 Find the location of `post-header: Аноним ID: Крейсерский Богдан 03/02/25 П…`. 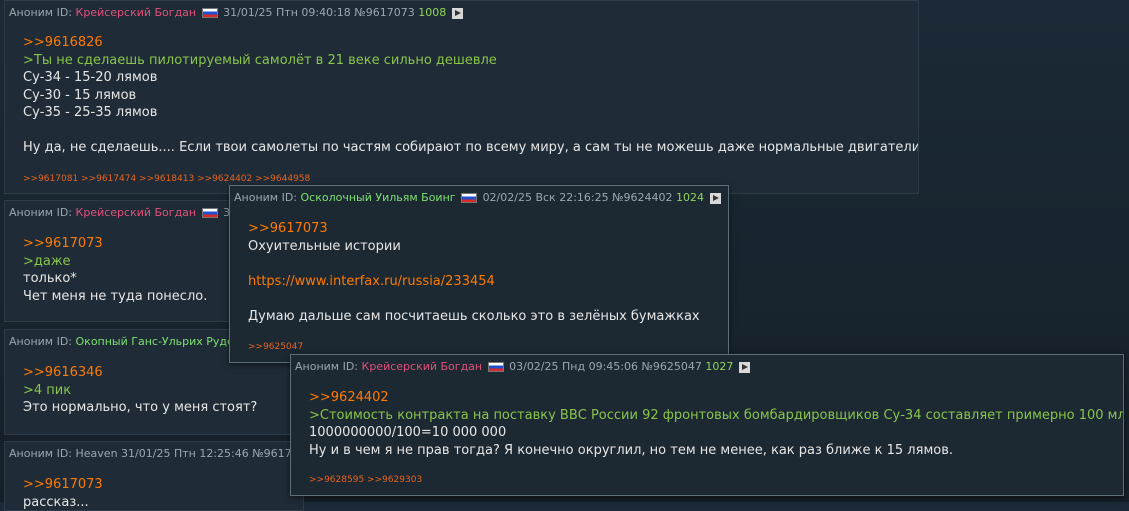

post-header: Аноним ID: Крейсерский Богдан 03/02/25 П… is located at coordinates (522, 367).